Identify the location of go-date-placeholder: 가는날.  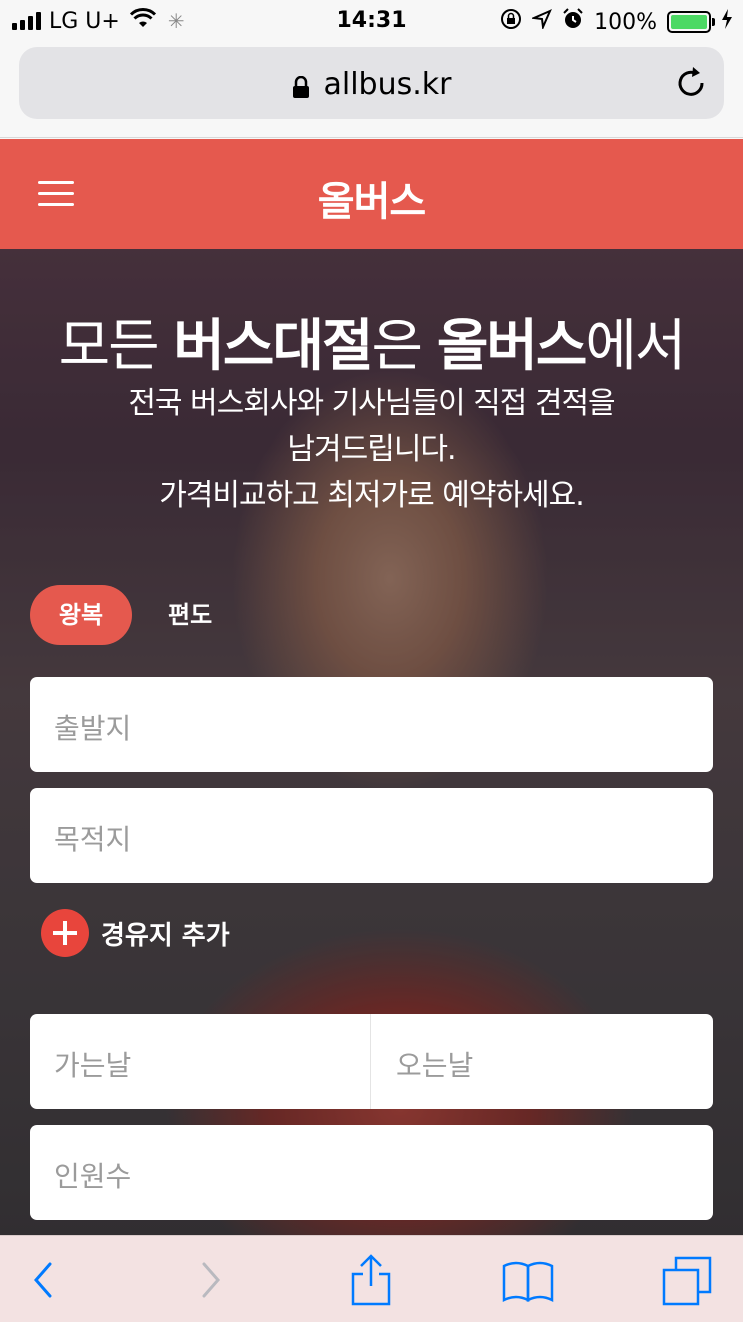
(93, 1065).